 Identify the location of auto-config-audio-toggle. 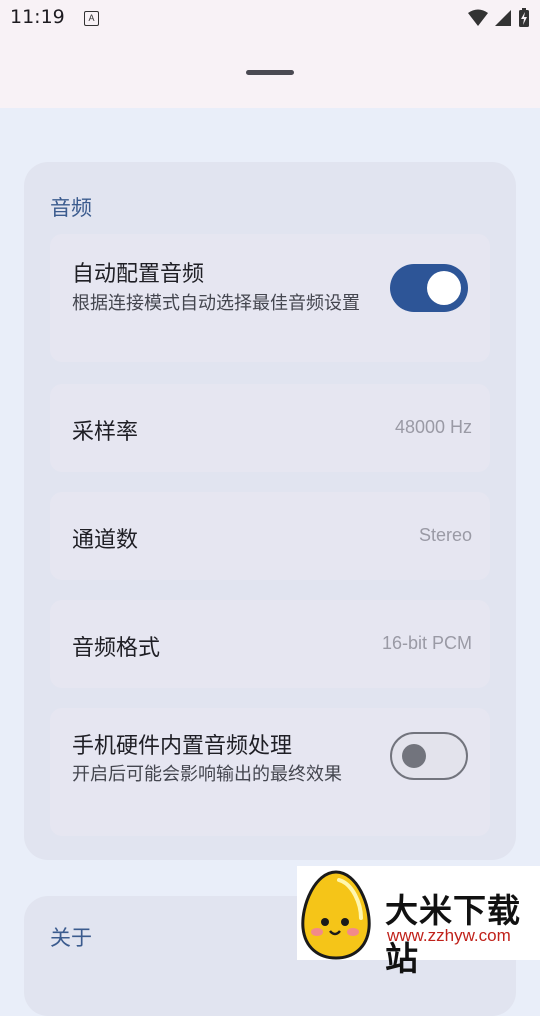
(429, 288).